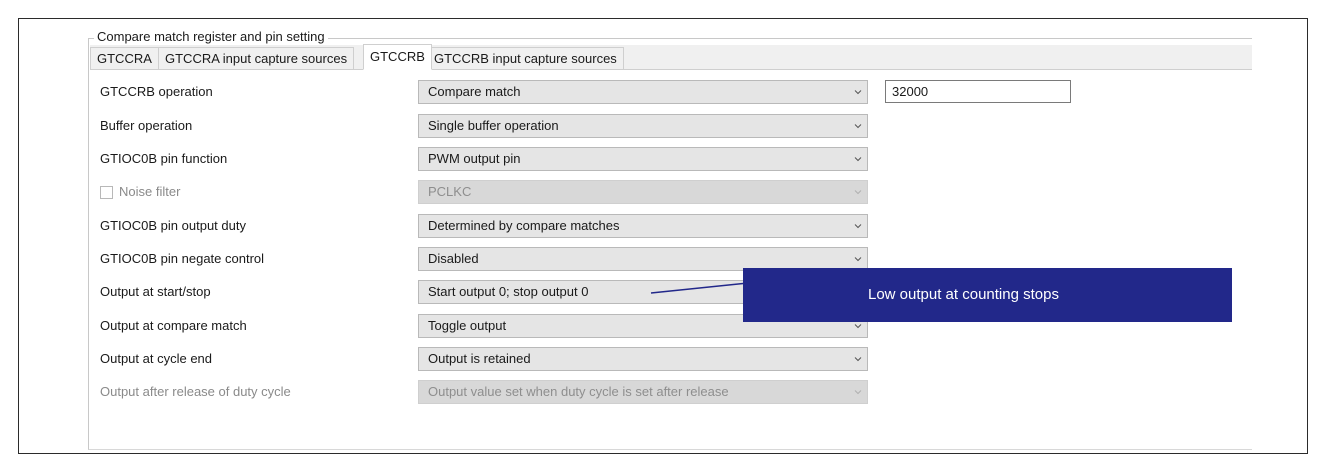 This screenshot has height=468, width=1328. Describe the element at coordinates (182, 258) in the screenshot. I see `label-gtioc0b-pin-negate-control: GTIOC0B pin negate control` at that location.